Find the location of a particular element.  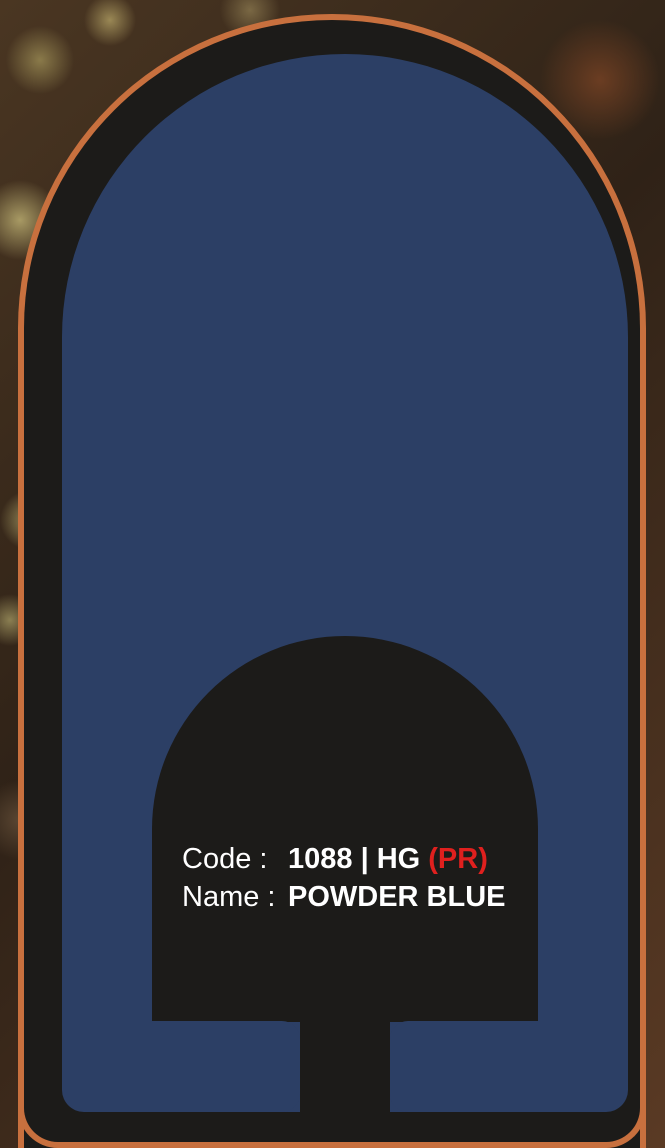

name-row: Name : POWDER BLUE is located at coordinates (344, 897).